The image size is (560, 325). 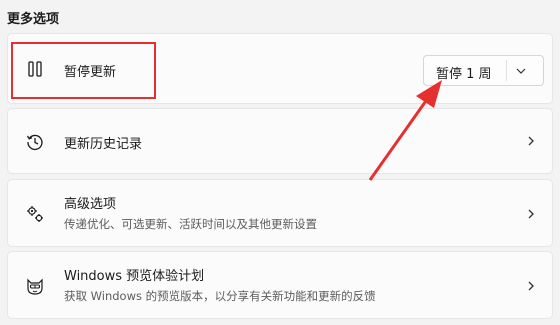 What do you see at coordinates (83, 70) in the screenshot?
I see `highlight-box` at bounding box center [83, 70].